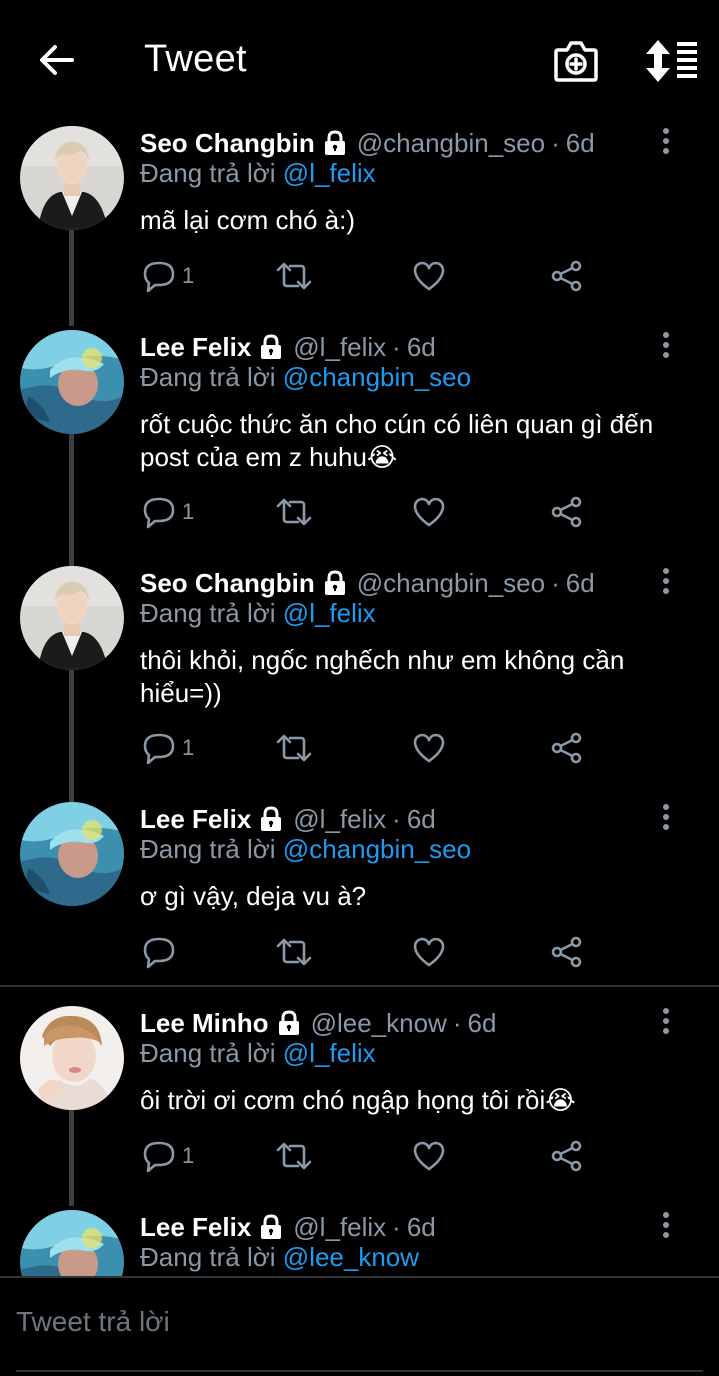  I want to click on tweet-text: ôi trời ơi cơm chó ngập họng tôi rồi😭, so click(358, 1100).